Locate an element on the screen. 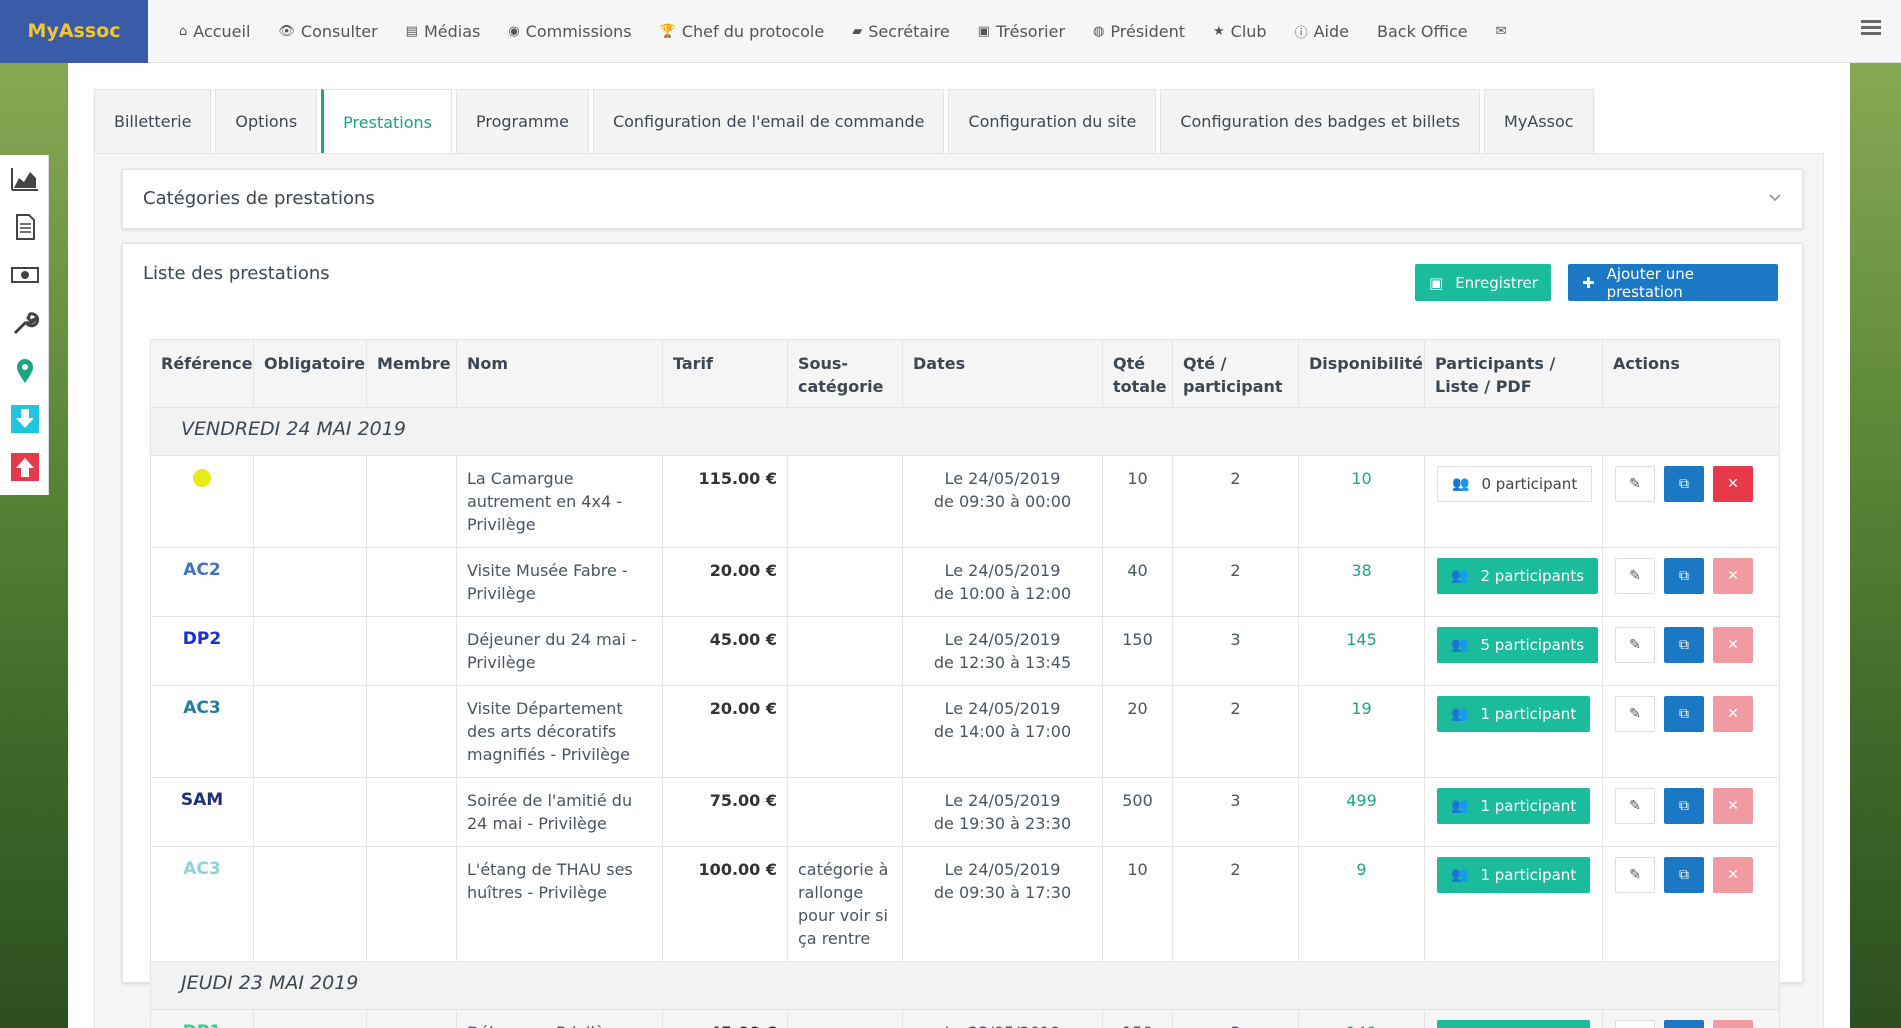 The width and height of the screenshot is (1901, 1028). upload-icon is located at coordinates (24, 467).